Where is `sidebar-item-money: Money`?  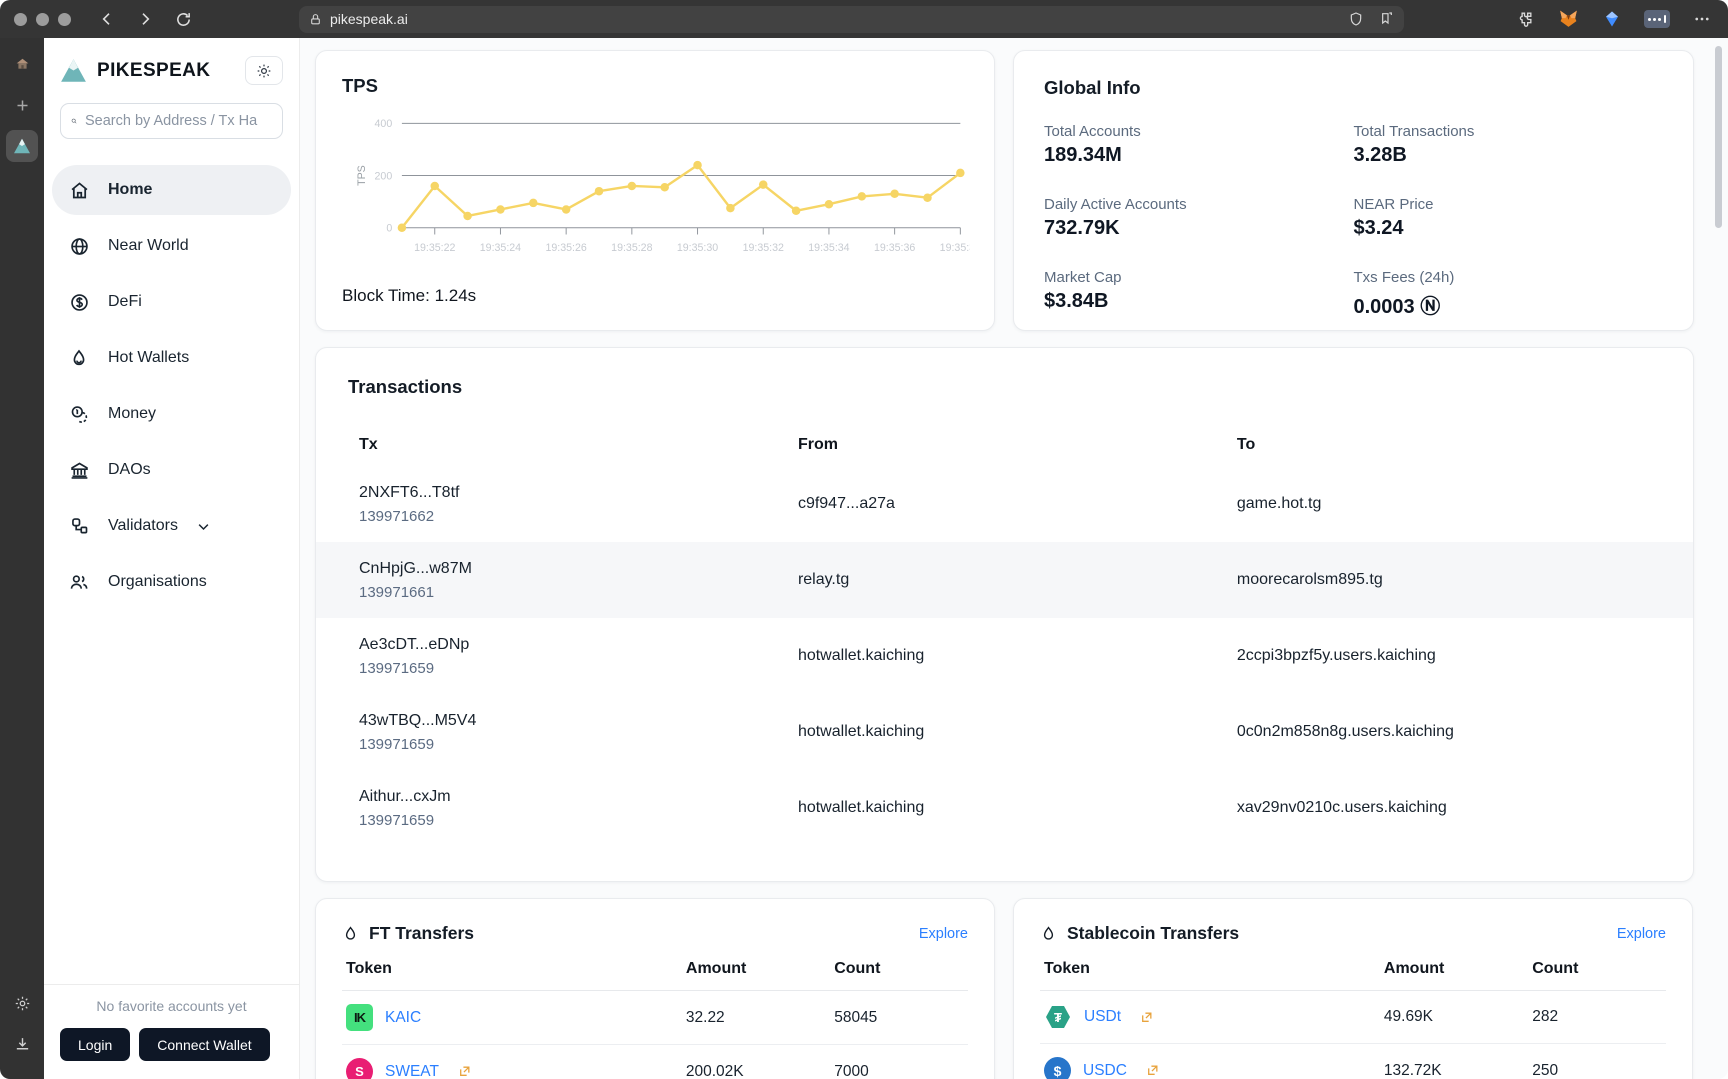 sidebar-item-money: Money is located at coordinates (171, 414).